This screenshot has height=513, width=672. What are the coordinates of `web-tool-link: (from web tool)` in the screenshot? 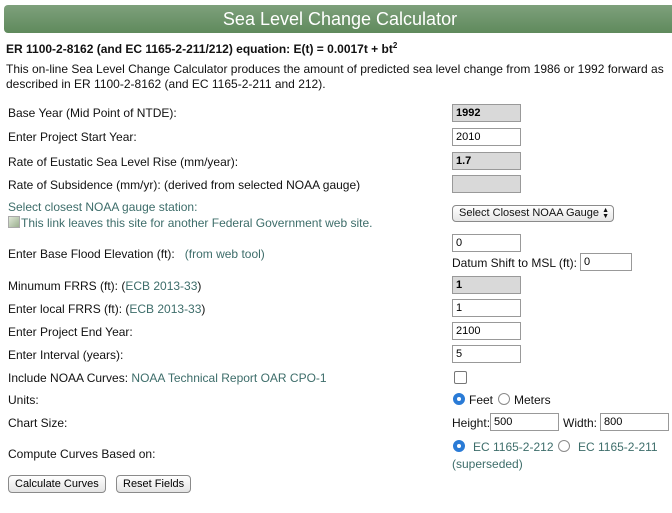 It's located at (225, 254).